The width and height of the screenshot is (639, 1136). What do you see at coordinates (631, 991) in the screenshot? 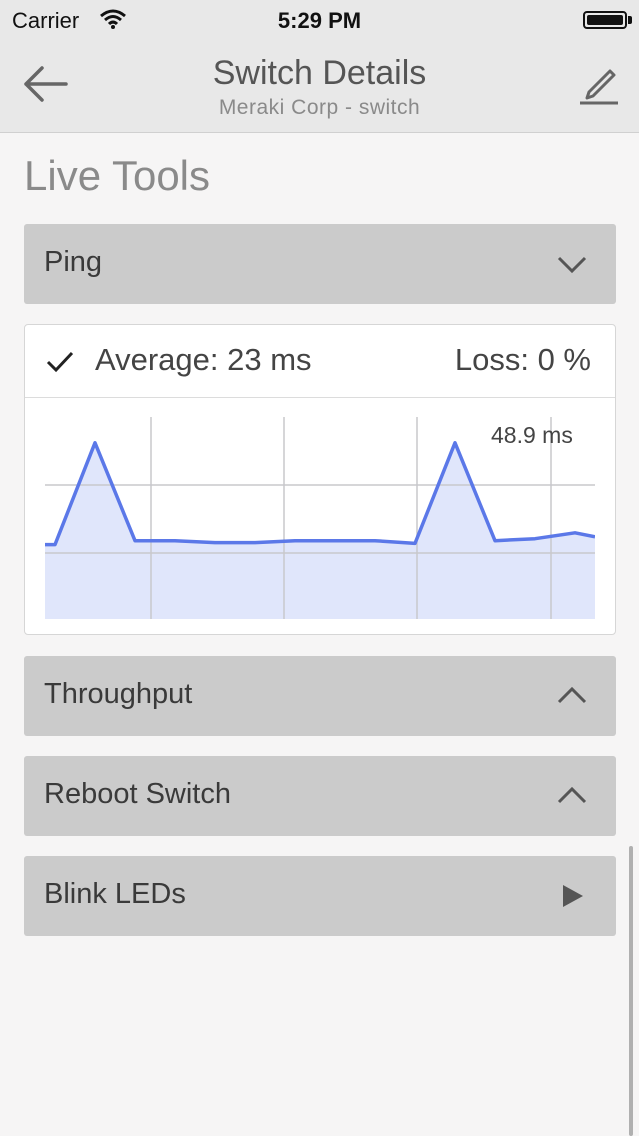
I see `scrollbar` at bounding box center [631, 991].